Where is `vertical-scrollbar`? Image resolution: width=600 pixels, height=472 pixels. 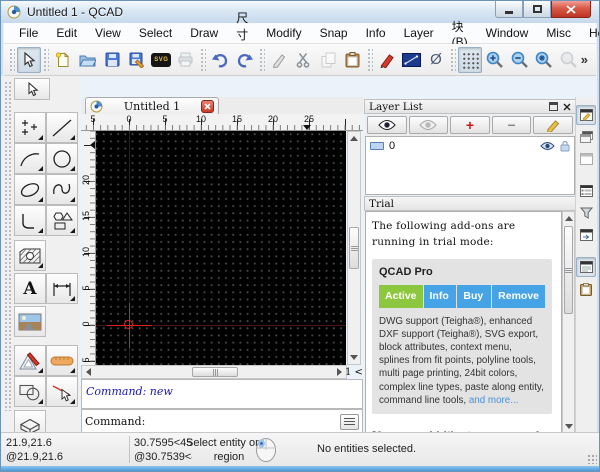 vertical-scrollbar is located at coordinates (354, 248).